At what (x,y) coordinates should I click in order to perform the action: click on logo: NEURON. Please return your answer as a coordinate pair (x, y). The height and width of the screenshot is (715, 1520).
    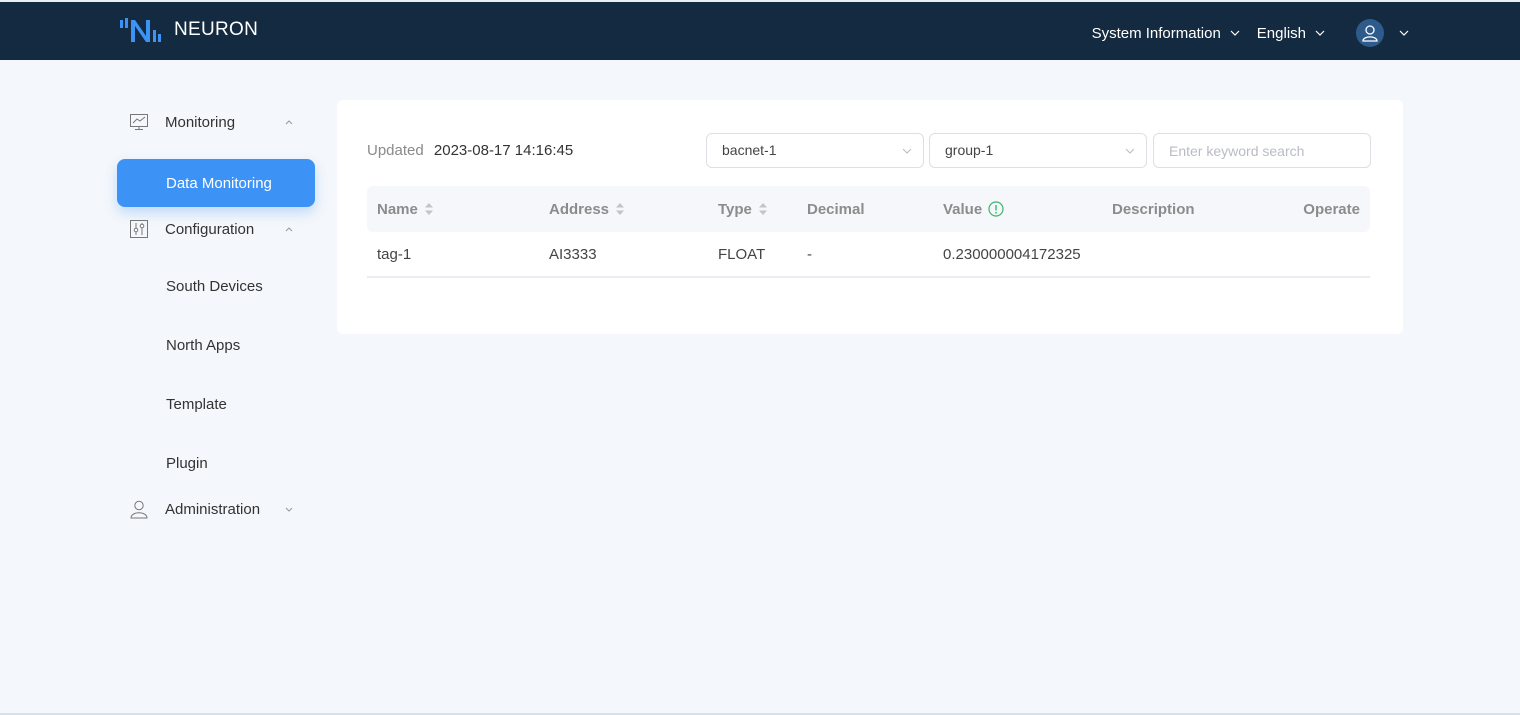
    Looking at the image, I should click on (188, 30).